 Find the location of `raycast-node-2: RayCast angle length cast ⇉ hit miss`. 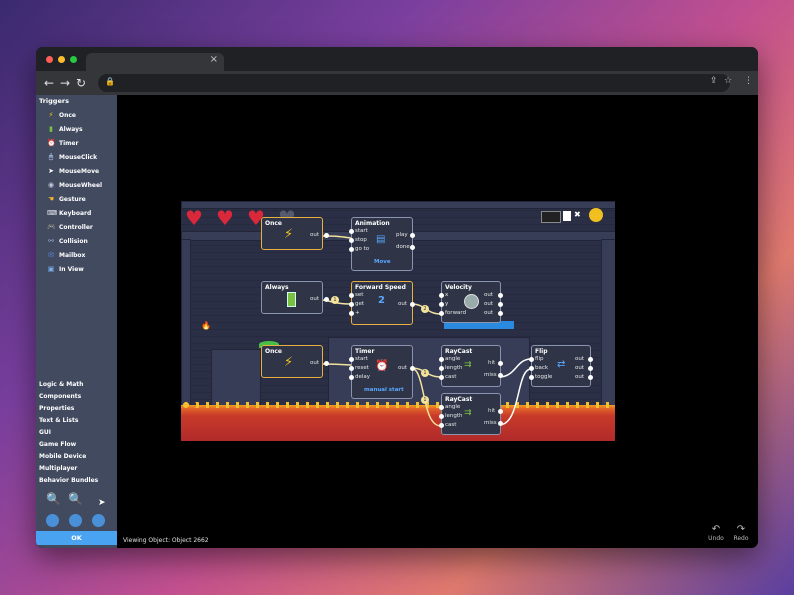

raycast-node-2: RayCast angle length cast ⇉ hit miss is located at coordinates (471, 414).